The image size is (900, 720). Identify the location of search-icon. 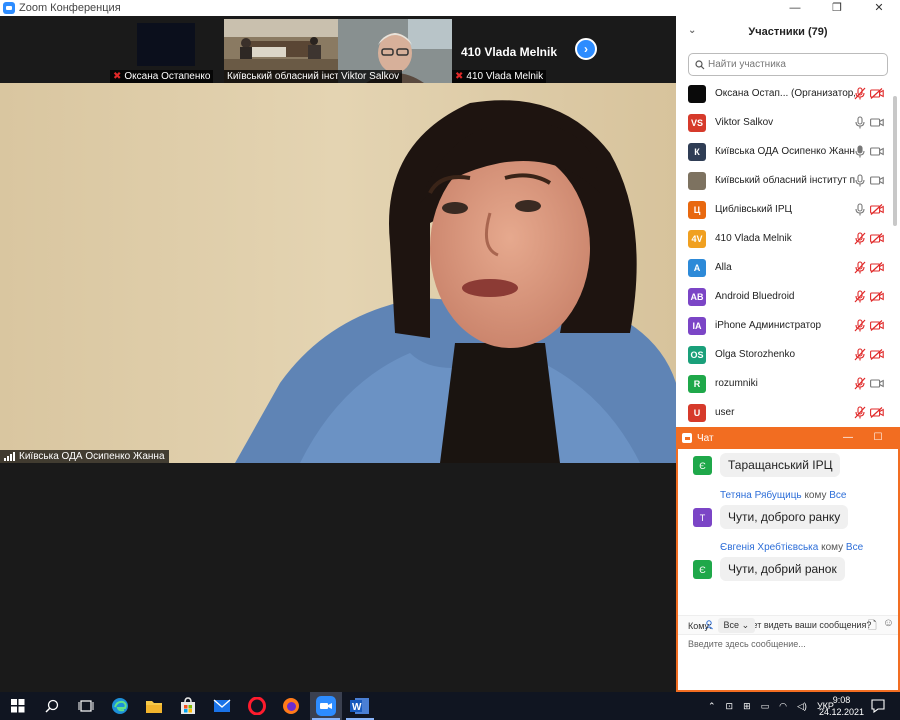
(52, 706).